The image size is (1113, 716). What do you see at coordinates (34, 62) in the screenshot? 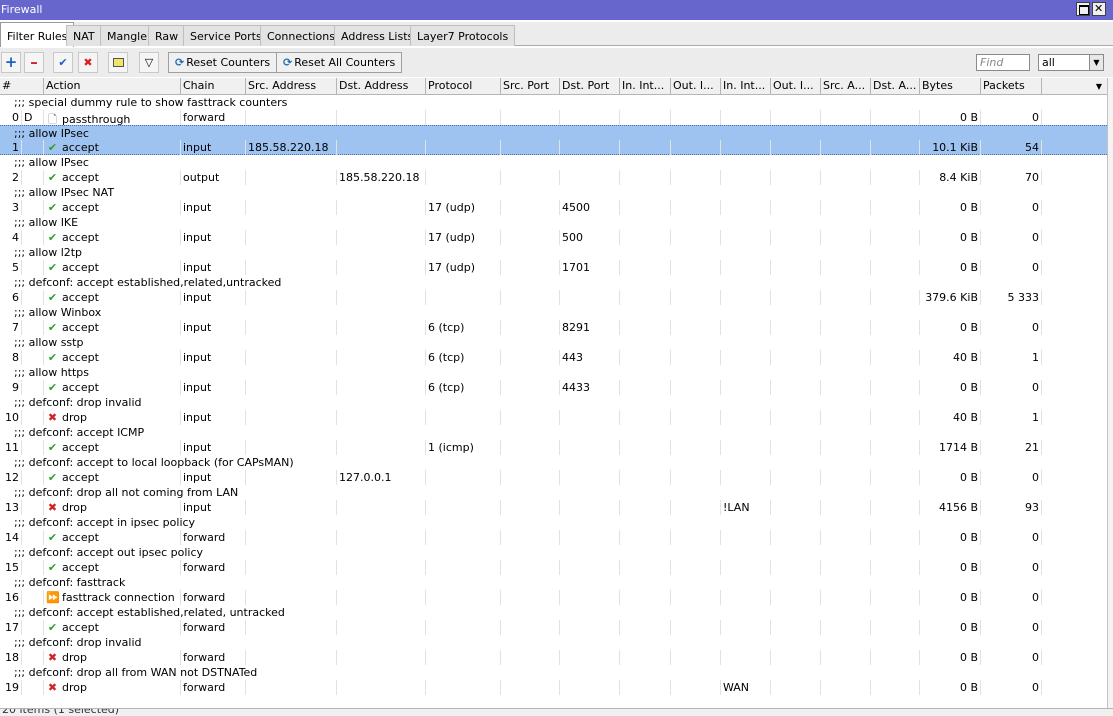
I see `remove-icon: –` at bounding box center [34, 62].